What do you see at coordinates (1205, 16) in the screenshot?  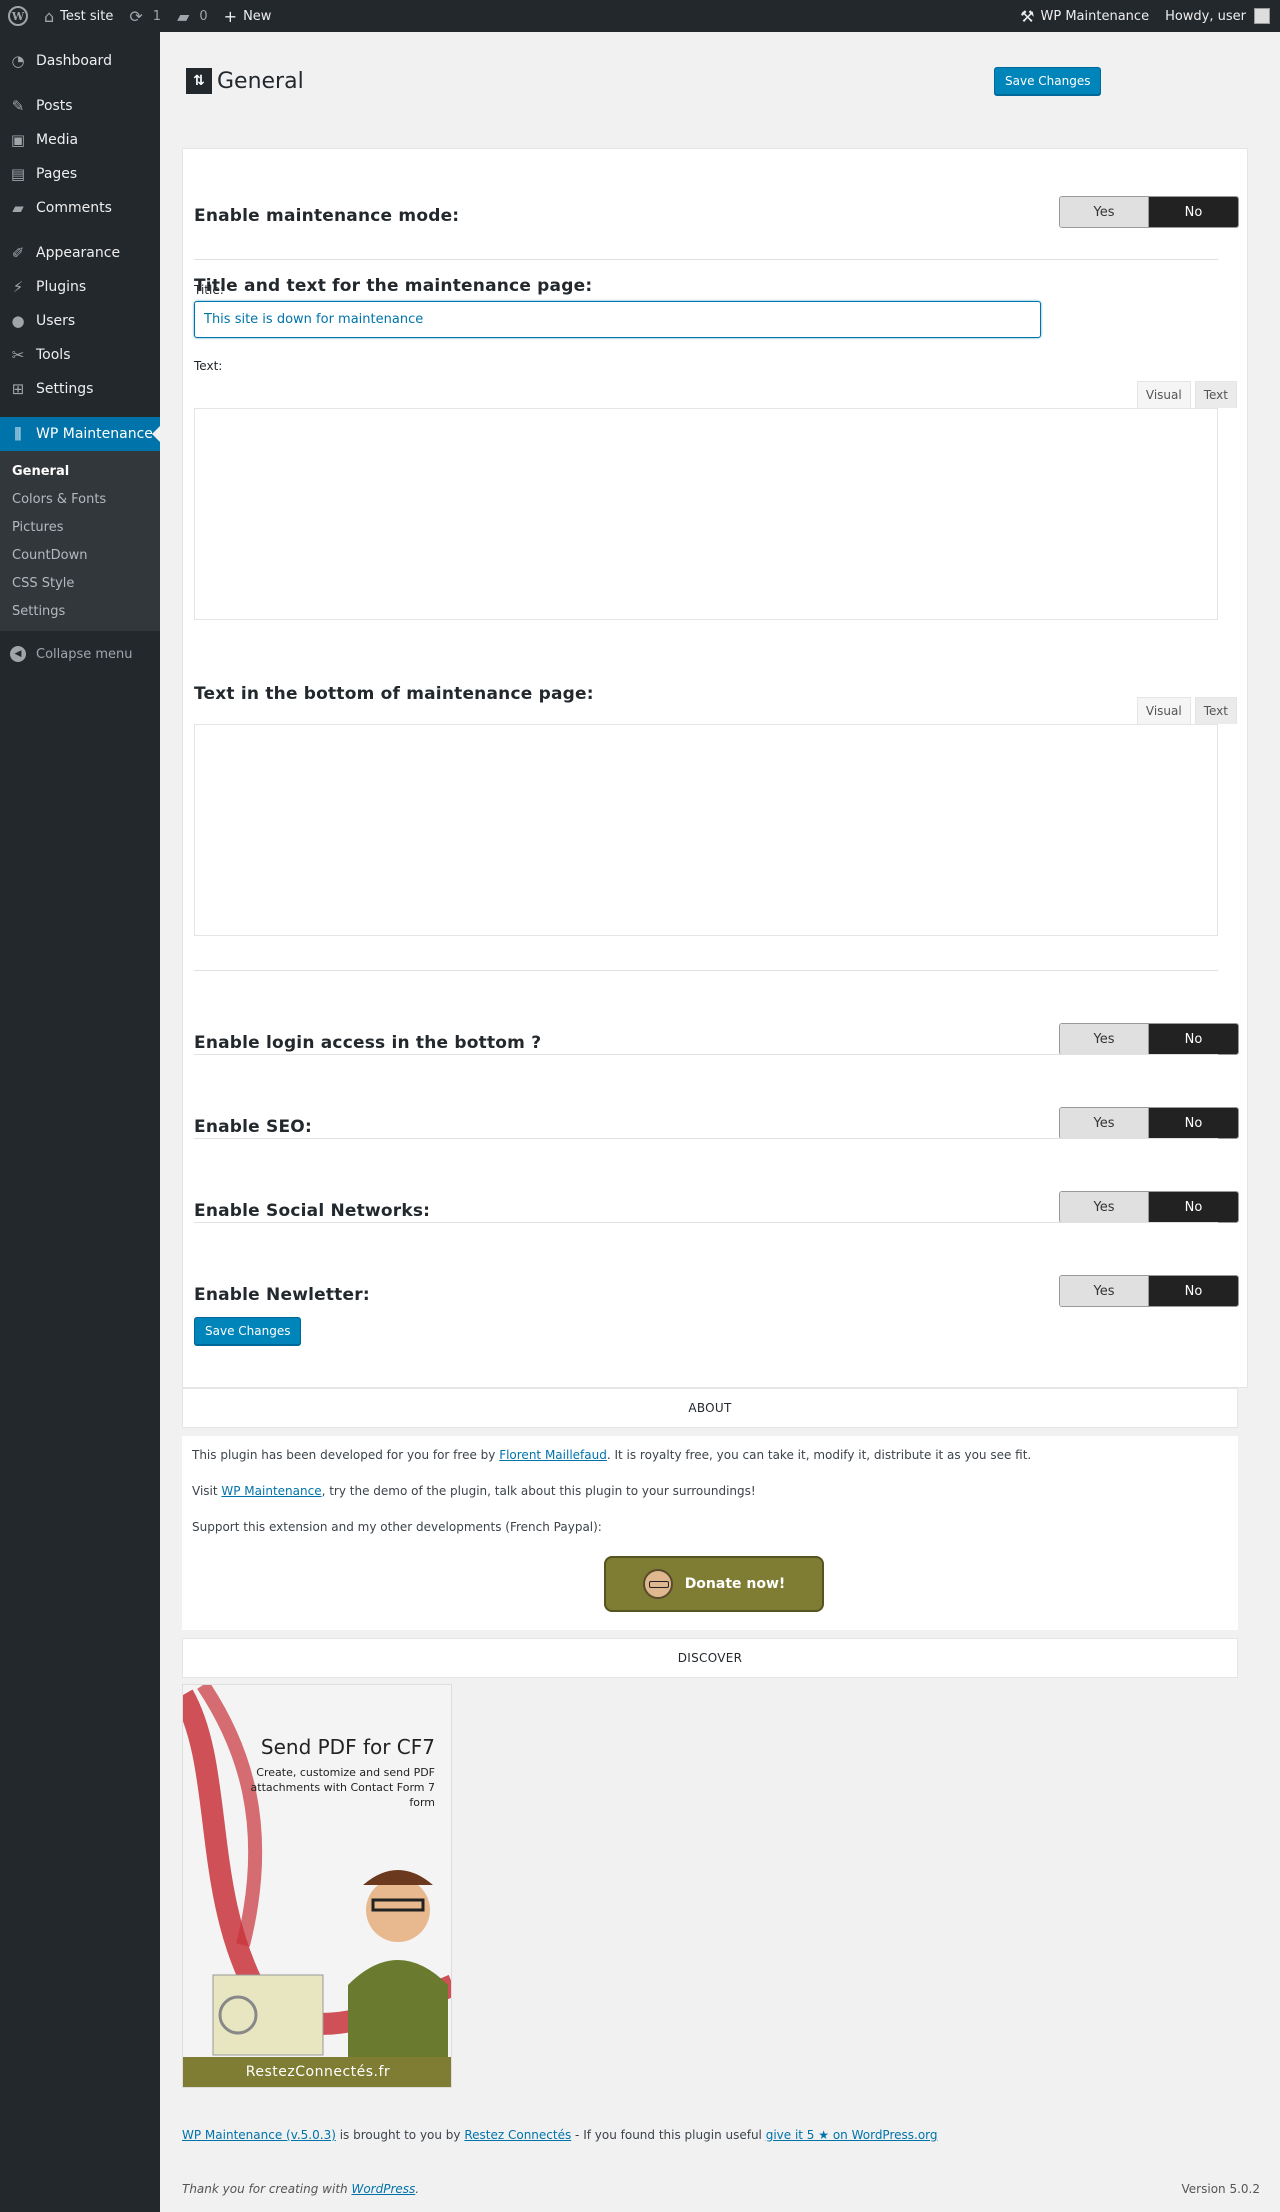 I see `howdy-text: Howdy, user` at bounding box center [1205, 16].